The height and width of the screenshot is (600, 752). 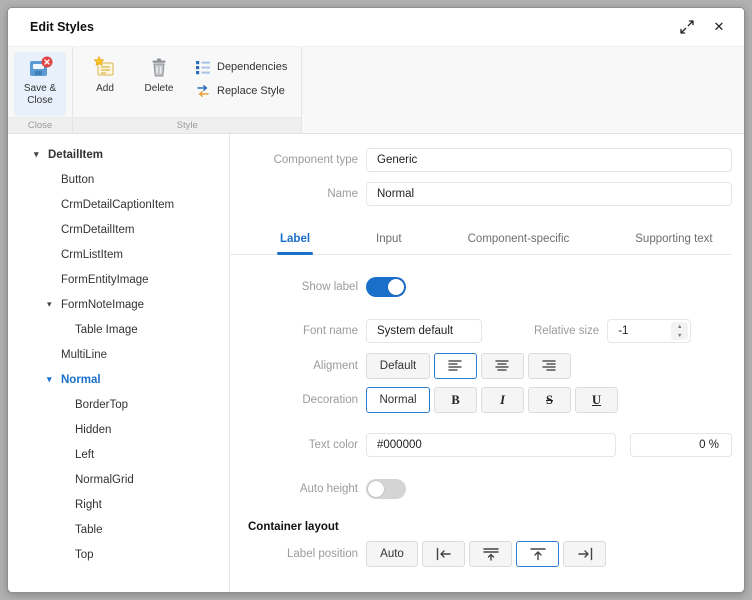 What do you see at coordinates (315, 160) in the screenshot?
I see `component-type-label: Component type` at bounding box center [315, 160].